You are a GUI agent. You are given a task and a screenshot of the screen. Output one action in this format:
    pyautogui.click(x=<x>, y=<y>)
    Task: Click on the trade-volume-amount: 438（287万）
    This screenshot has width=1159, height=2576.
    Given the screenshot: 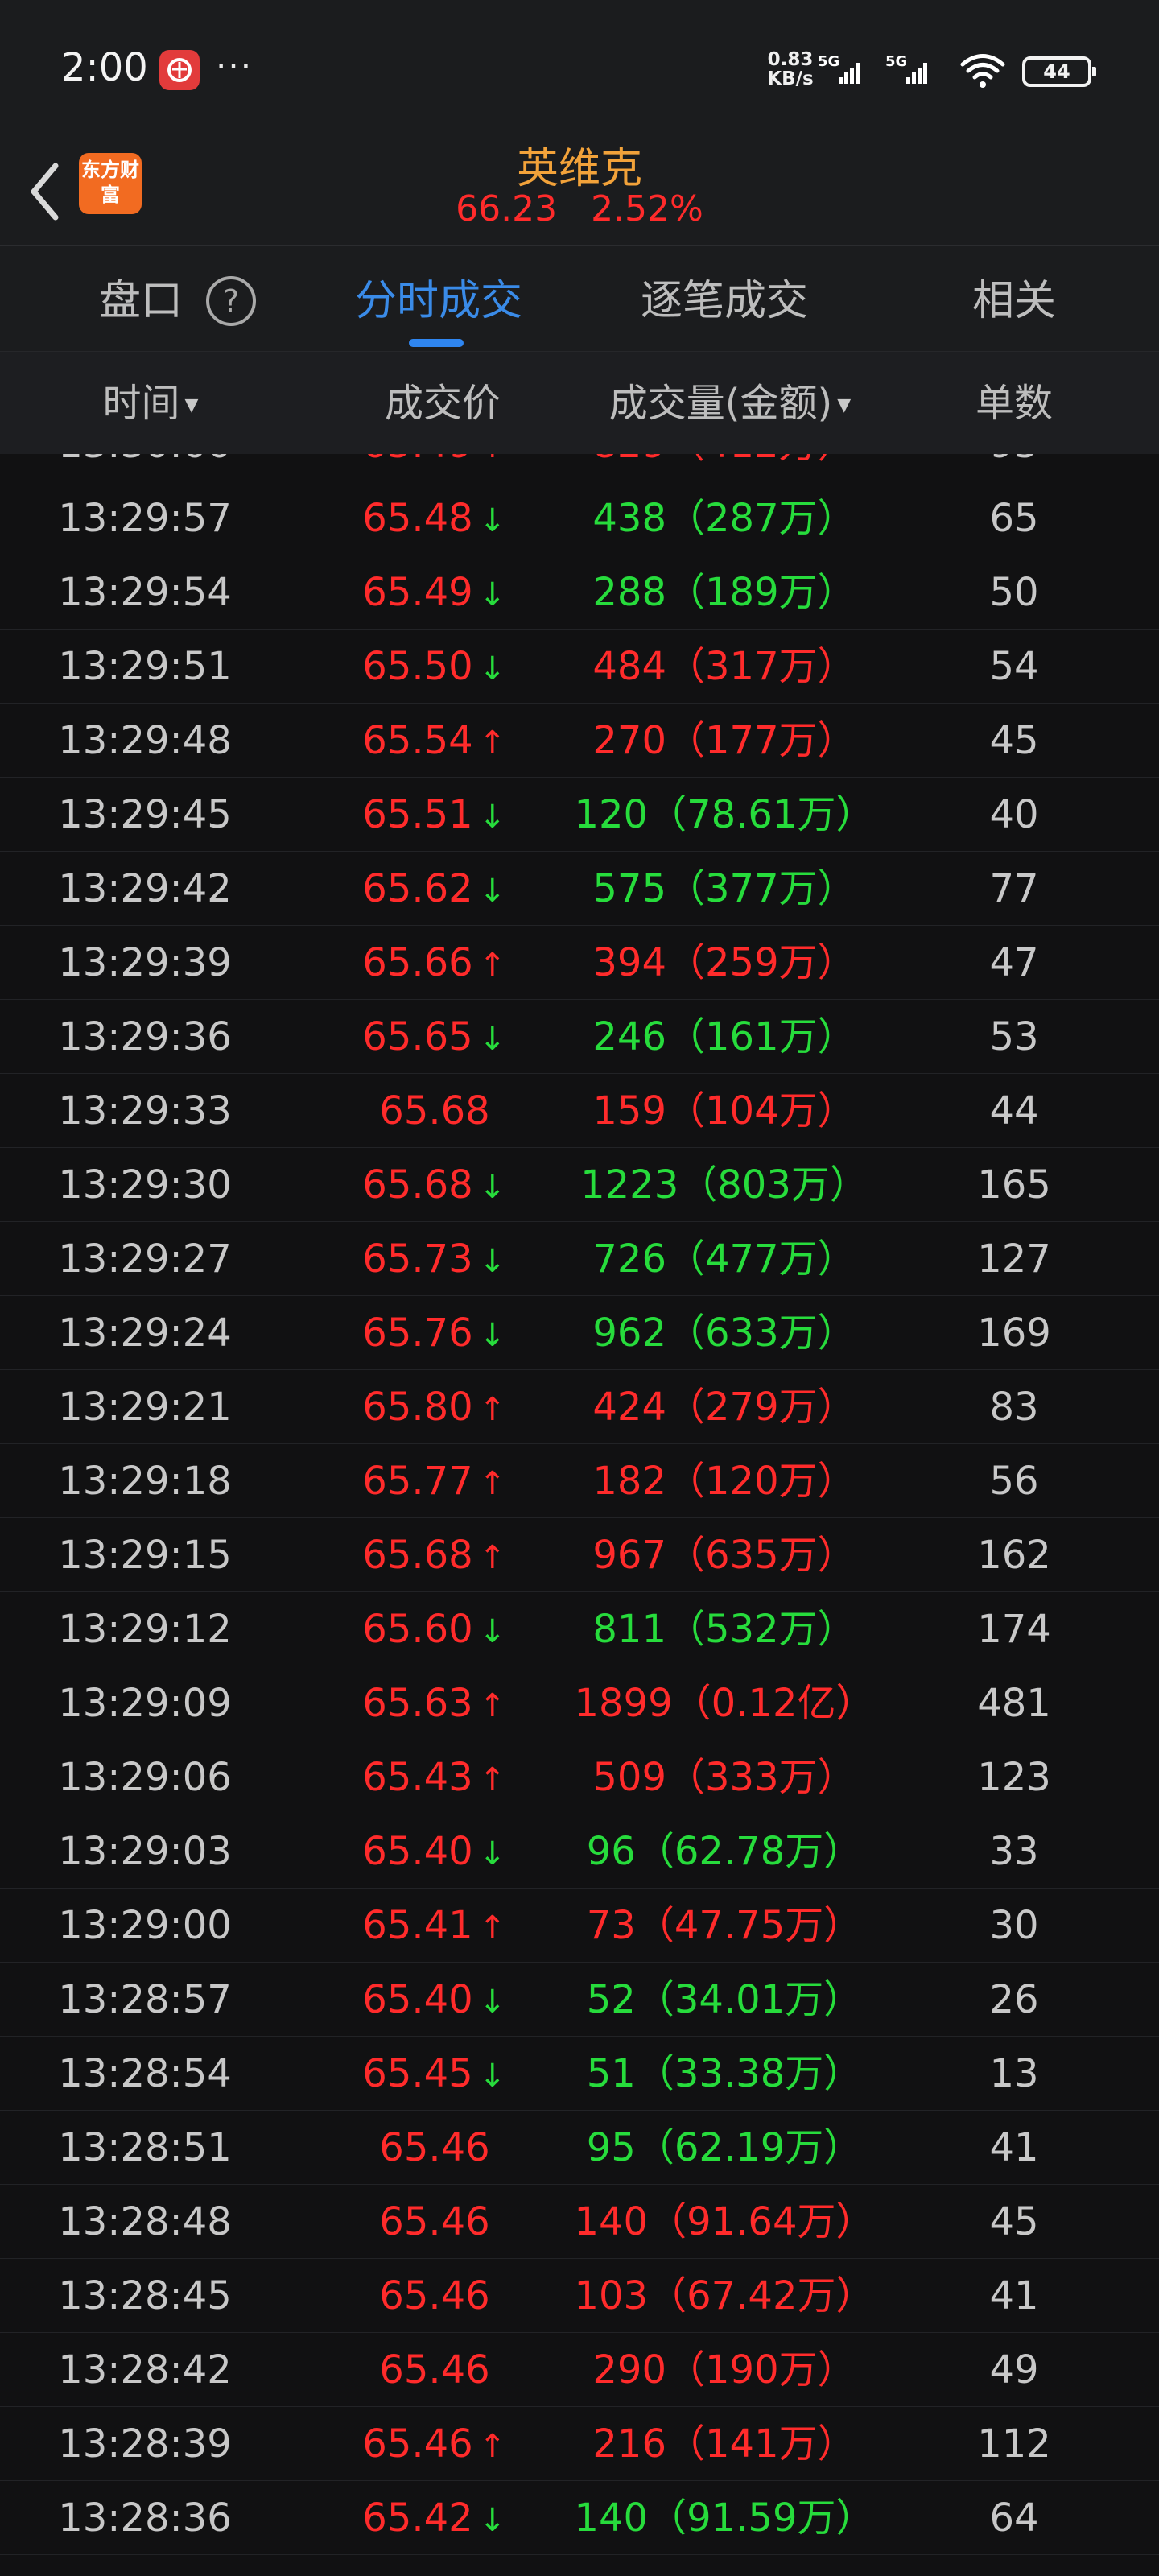 What is the action you would take?
    pyautogui.click(x=724, y=518)
    